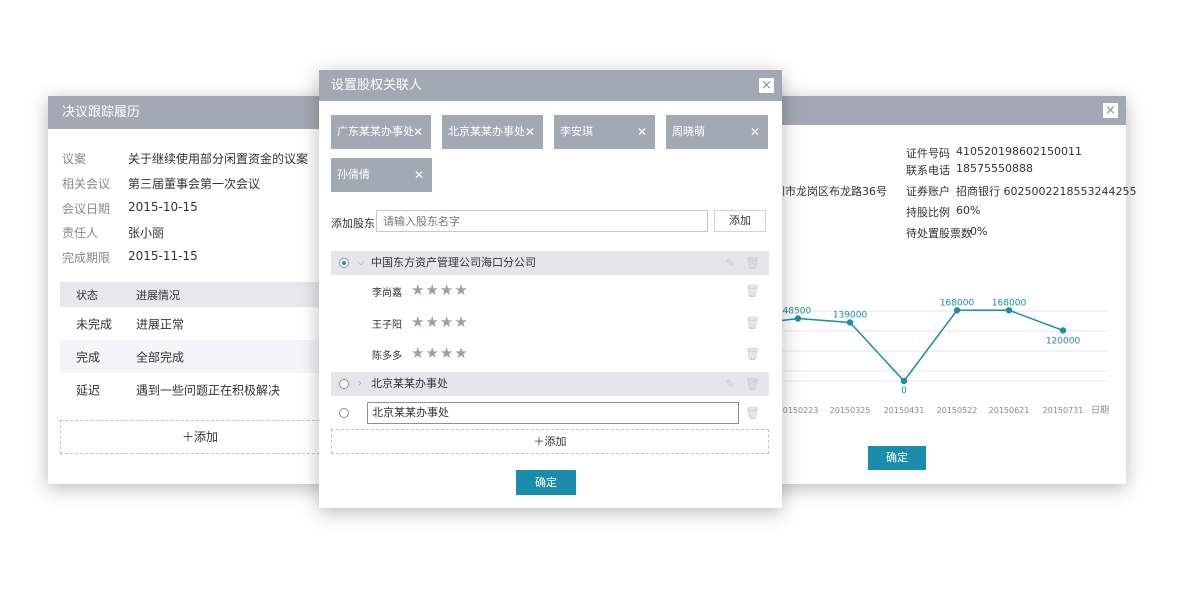  I want to click on field-label: 相关会议, so click(86, 184).